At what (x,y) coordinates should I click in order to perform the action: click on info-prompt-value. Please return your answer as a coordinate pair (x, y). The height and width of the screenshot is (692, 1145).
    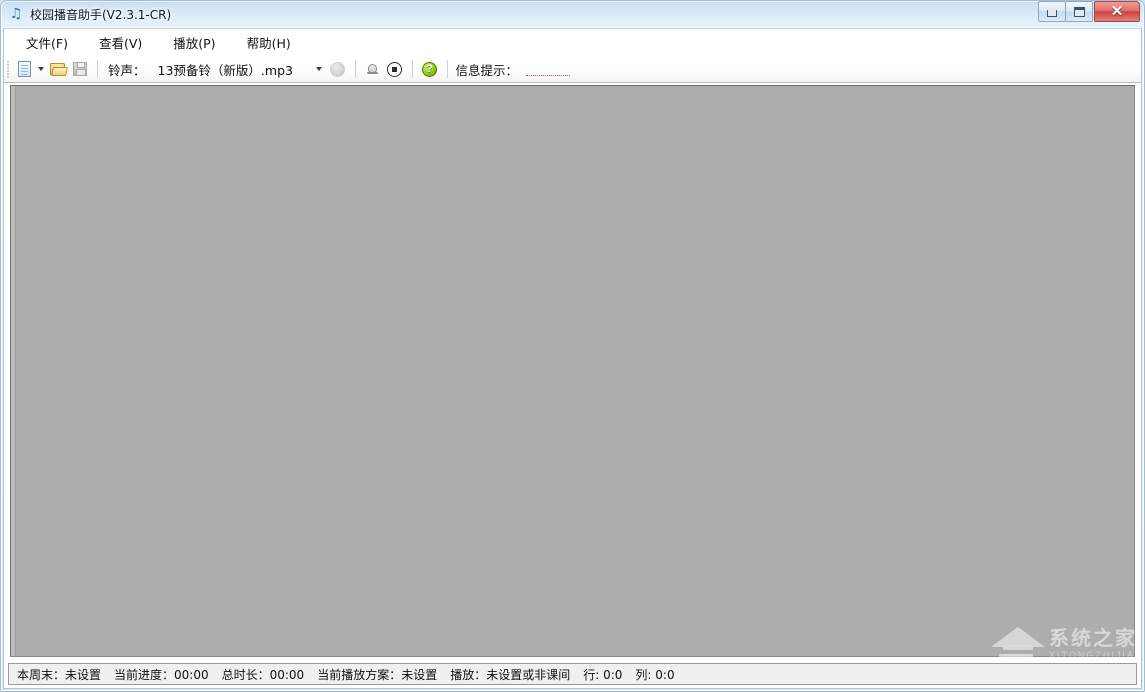
    Looking at the image, I should click on (548, 69).